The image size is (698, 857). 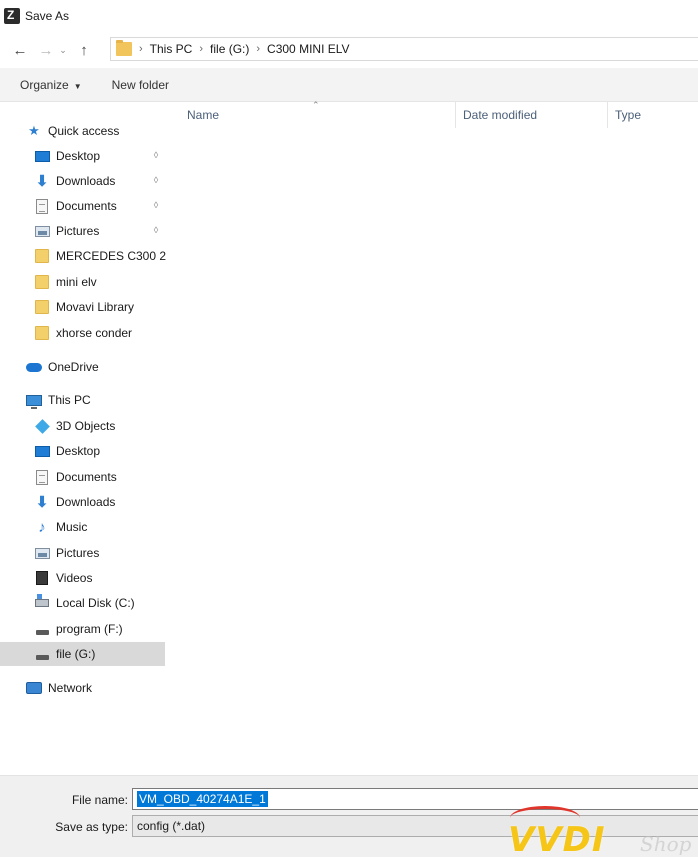 What do you see at coordinates (34, 130) in the screenshot?
I see `star-icon: ★` at bounding box center [34, 130].